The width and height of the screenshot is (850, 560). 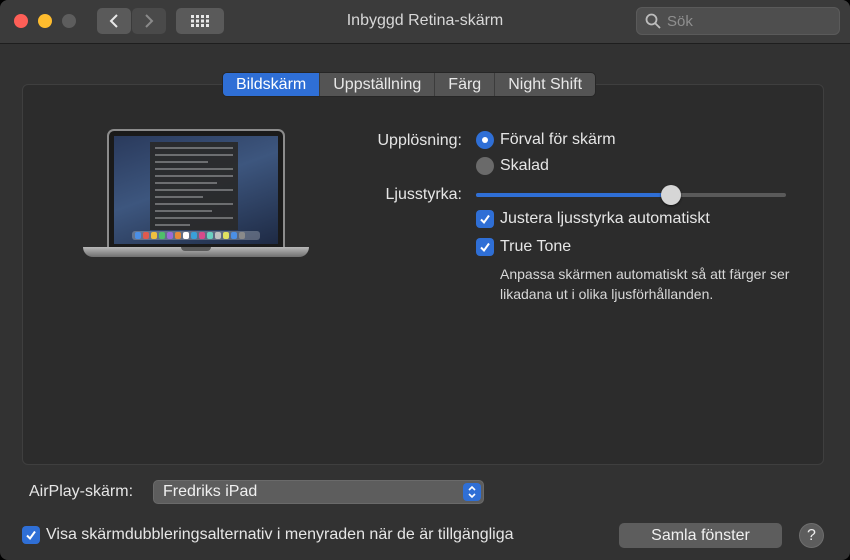 I want to click on resolution-option-scaled: Skalad, so click(x=512, y=166).